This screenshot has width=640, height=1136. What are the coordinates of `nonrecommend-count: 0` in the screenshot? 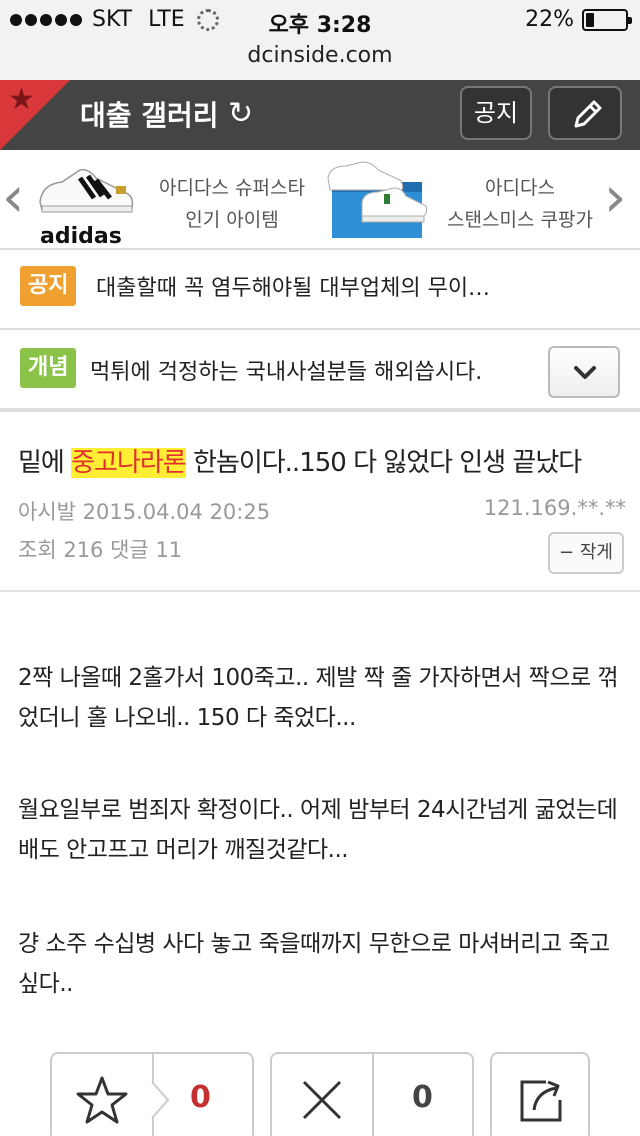 It's located at (422, 1097).